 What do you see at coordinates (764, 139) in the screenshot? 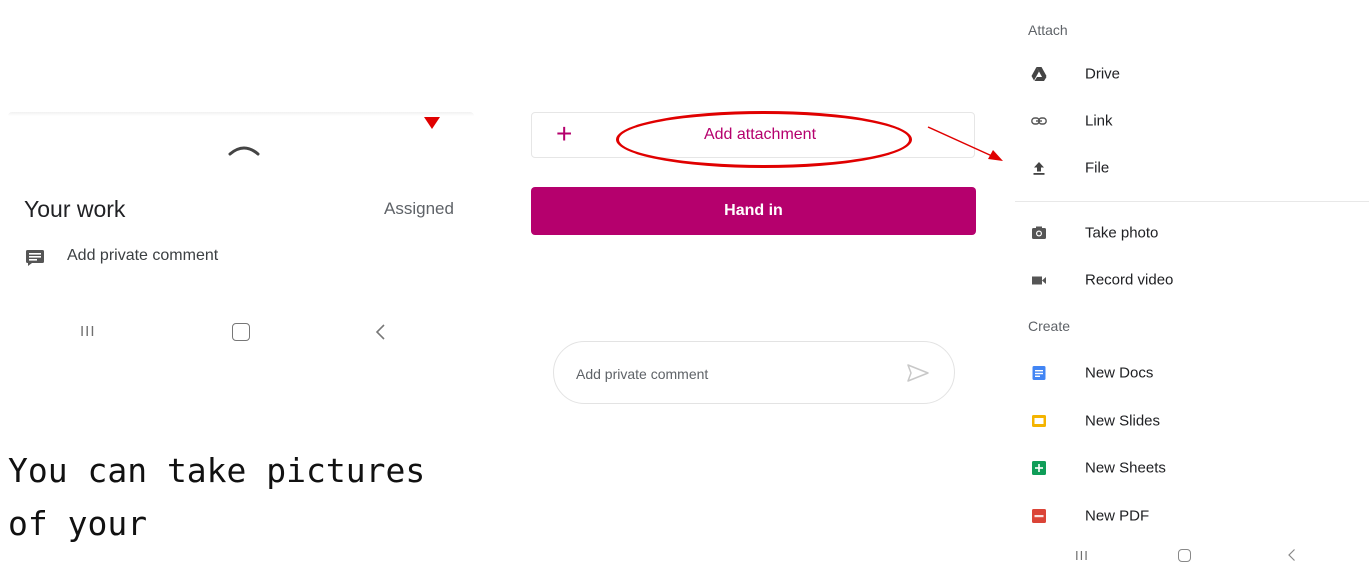
I see `red-highlight-ellipse` at bounding box center [764, 139].